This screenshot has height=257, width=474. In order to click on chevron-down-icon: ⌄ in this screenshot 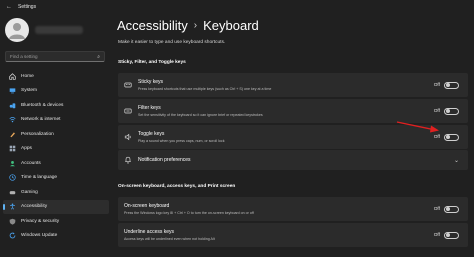, I will do `click(456, 160)`.